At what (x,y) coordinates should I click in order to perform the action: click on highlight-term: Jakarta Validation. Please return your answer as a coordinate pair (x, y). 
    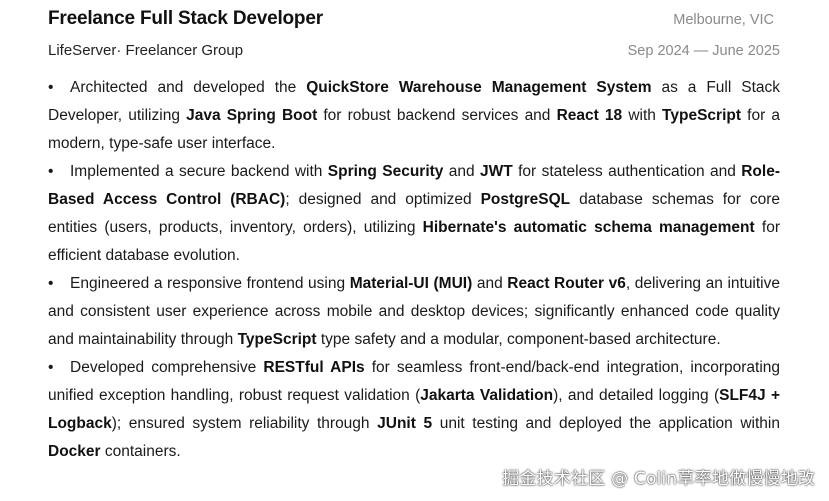
    Looking at the image, I should click on (487, 395).